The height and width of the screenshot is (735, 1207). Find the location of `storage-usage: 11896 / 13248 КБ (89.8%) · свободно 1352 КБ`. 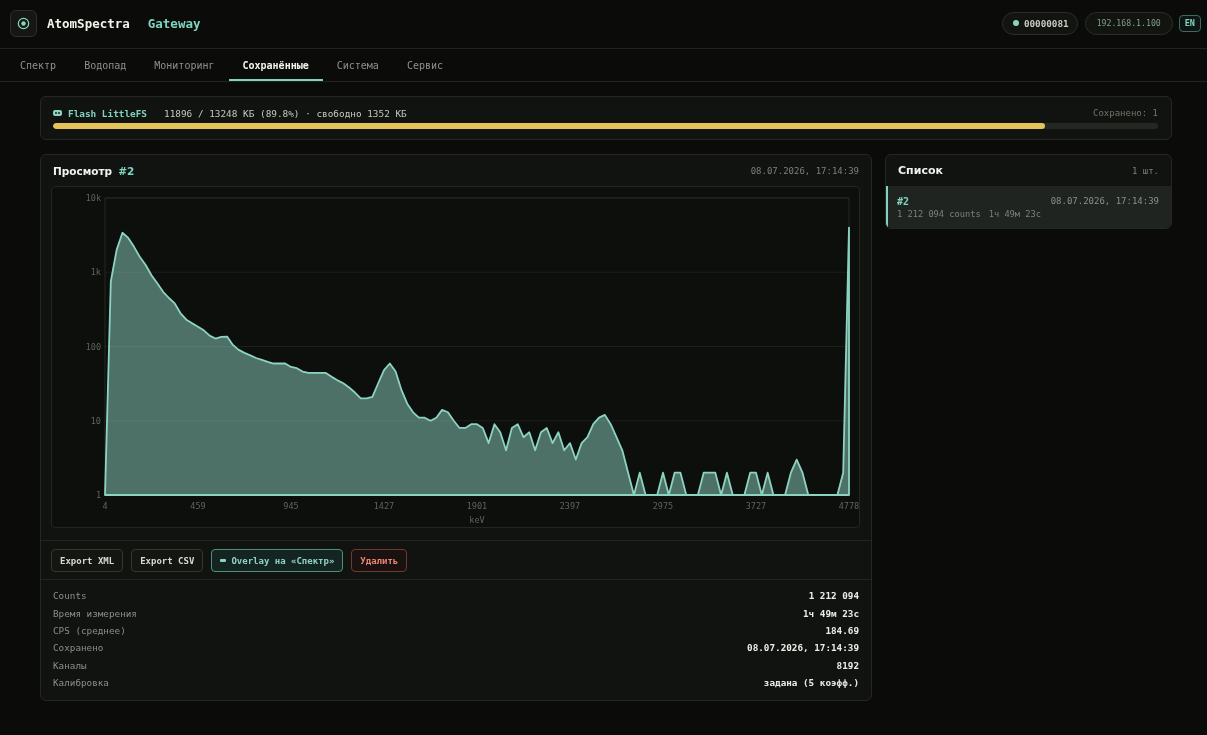

storage-usage: 11896 / 13248 КБ (89.8%) · свободно 1352 КБ is located at coordinates (285, 113).